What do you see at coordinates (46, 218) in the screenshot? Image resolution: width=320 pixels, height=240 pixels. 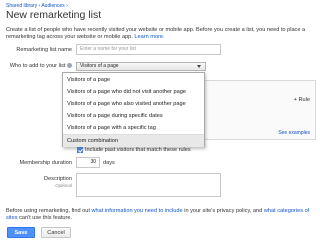 I see `footer-text-after: can't use this feature.` at bounding box center [46, 218].